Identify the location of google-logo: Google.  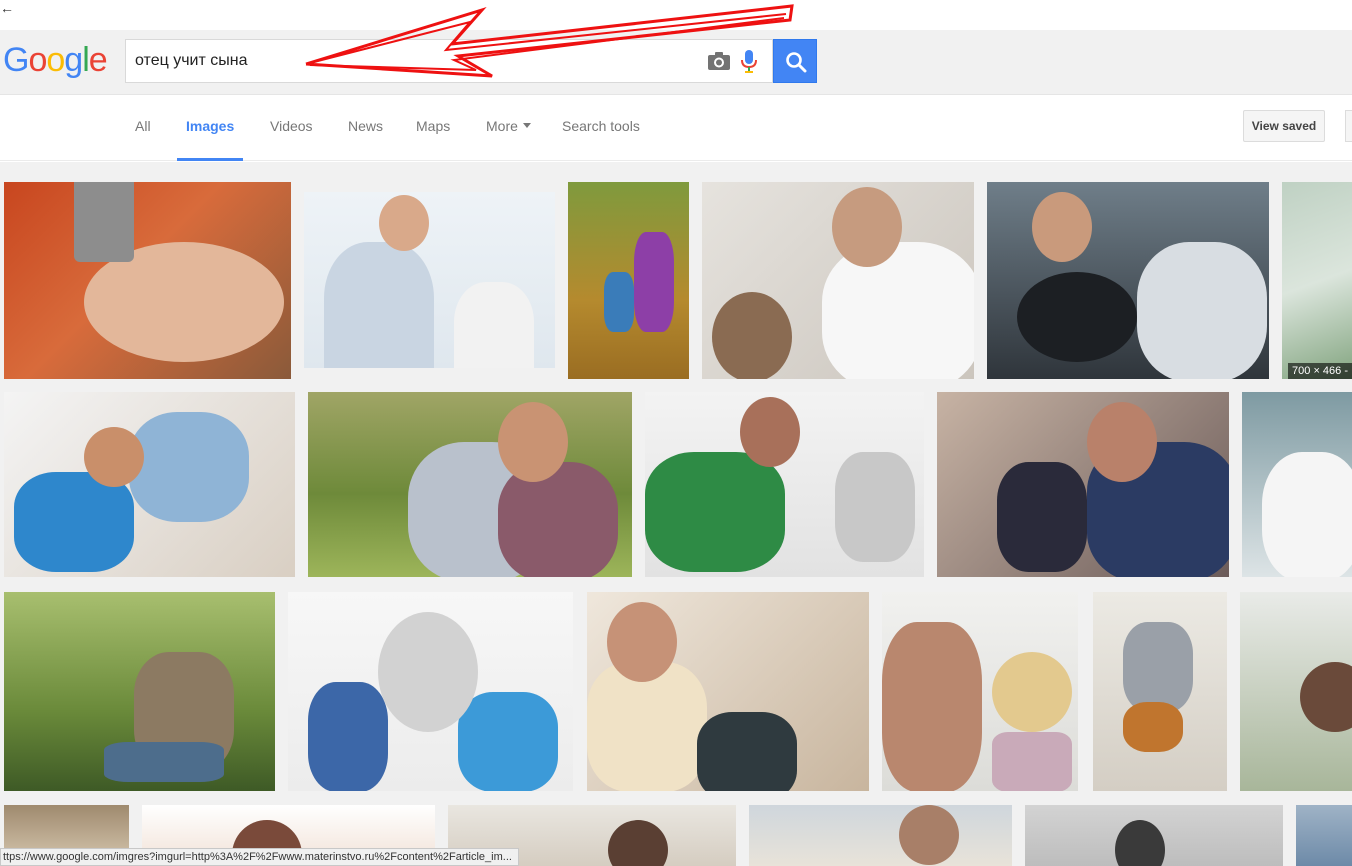
(55, 60).